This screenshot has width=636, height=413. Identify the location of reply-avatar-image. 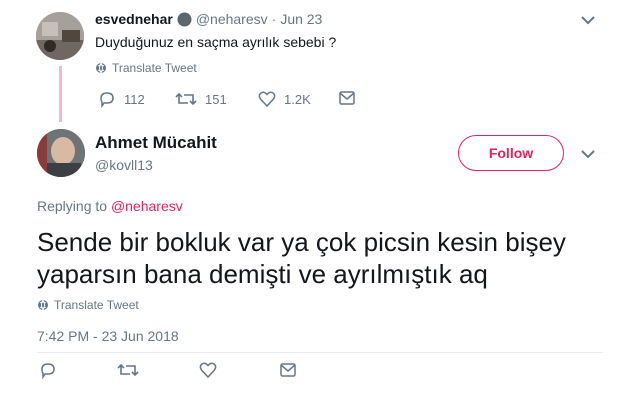
(61, 153).